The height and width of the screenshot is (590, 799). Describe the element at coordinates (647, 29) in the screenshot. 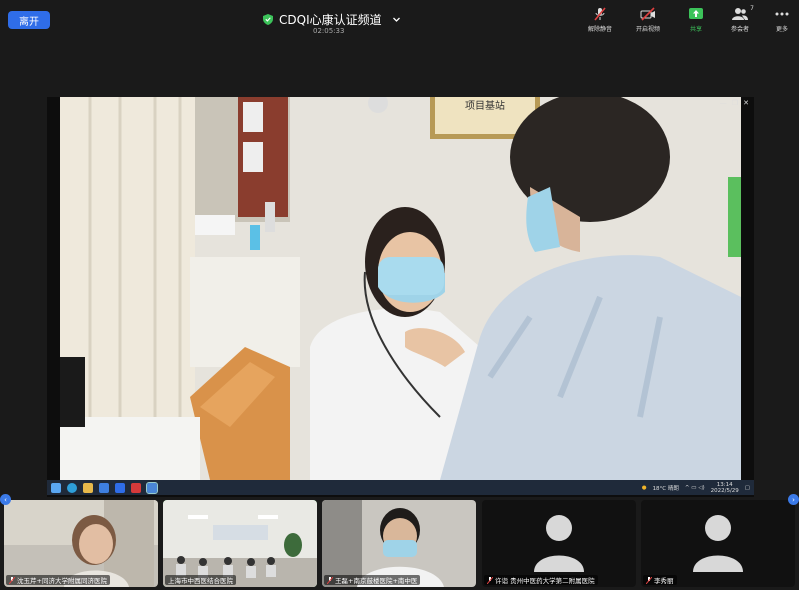

I see `start-video-label: 开启视频` at that location.